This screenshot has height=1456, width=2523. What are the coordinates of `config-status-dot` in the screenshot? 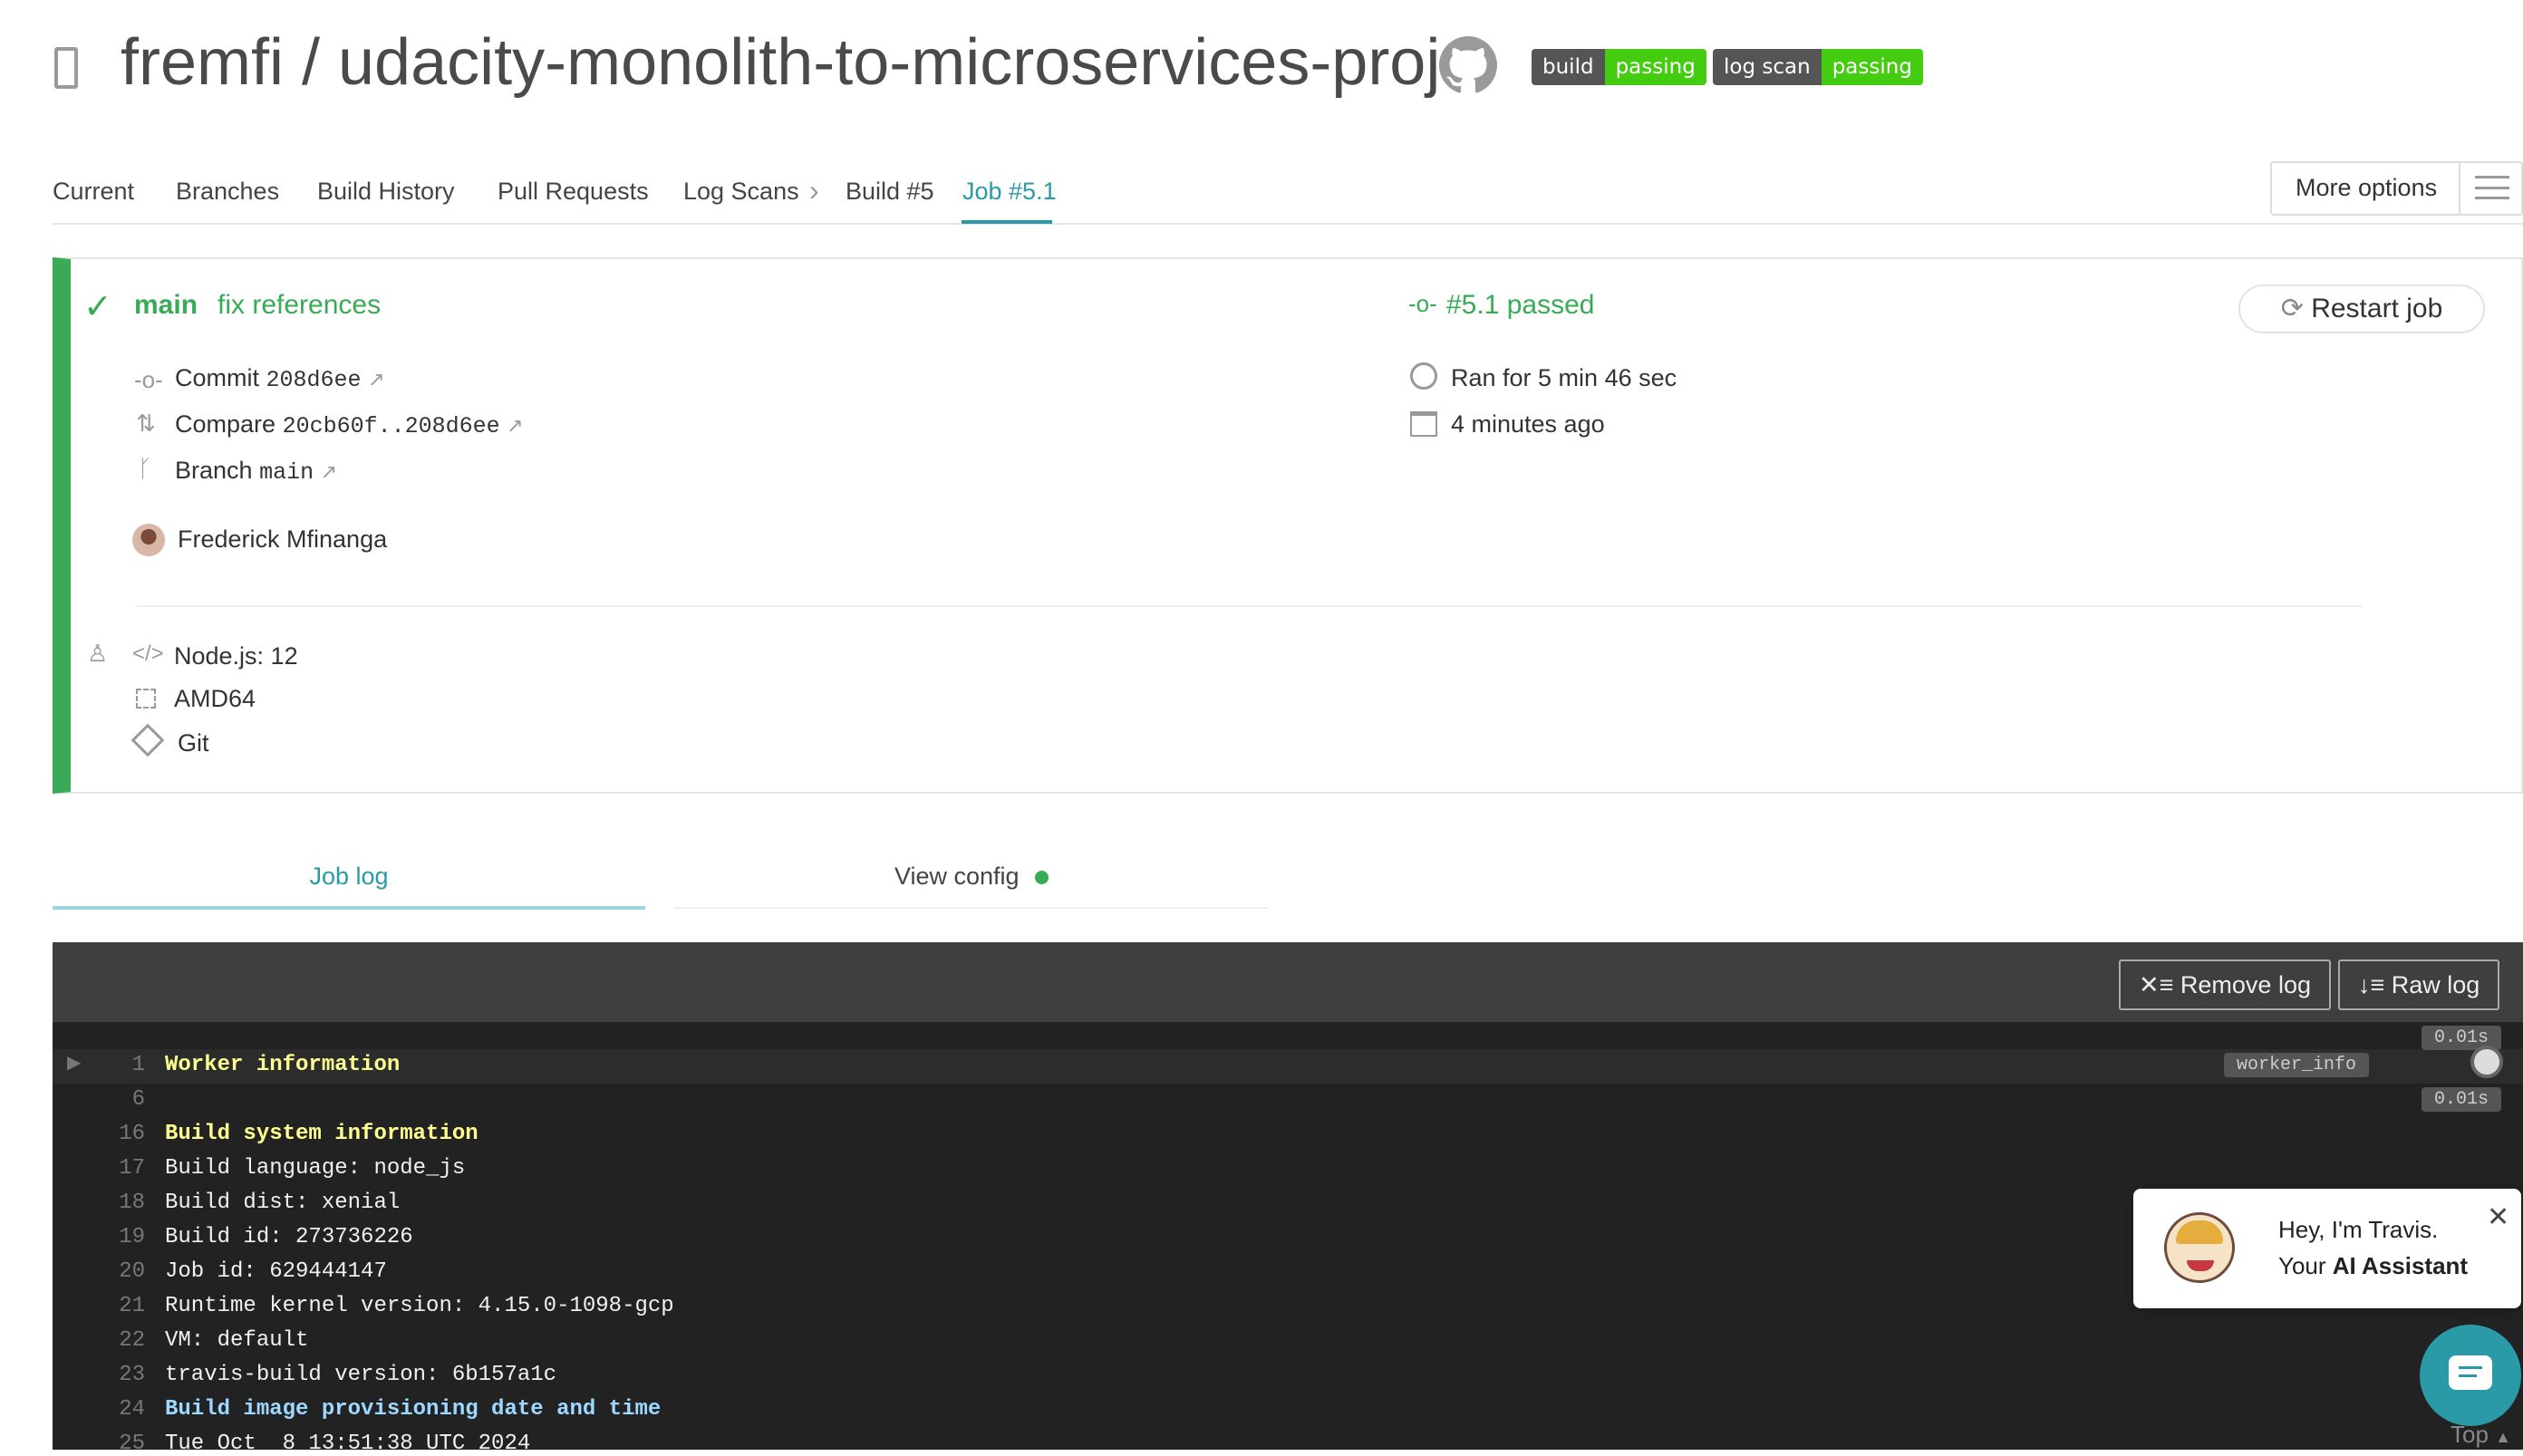 It's located at (1042, 877).